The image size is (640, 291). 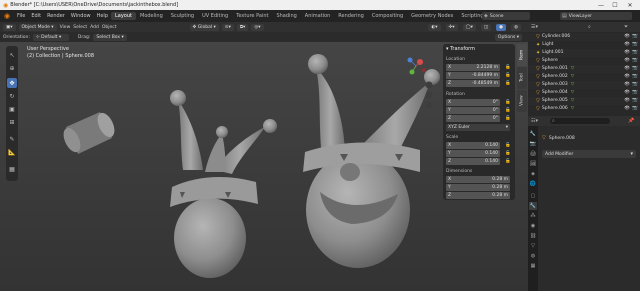 What do you see at coordinates (584, 69) in the screenshot?
I see `outliner-item: ▽ Sphere.001 ▽ 👁 📷` at bounding box center [584, 69].